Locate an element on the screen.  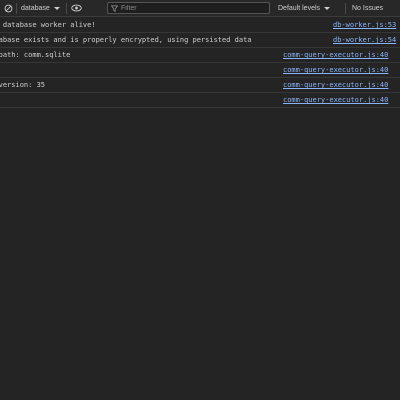
filter-field is located at coordinates (188, 8).